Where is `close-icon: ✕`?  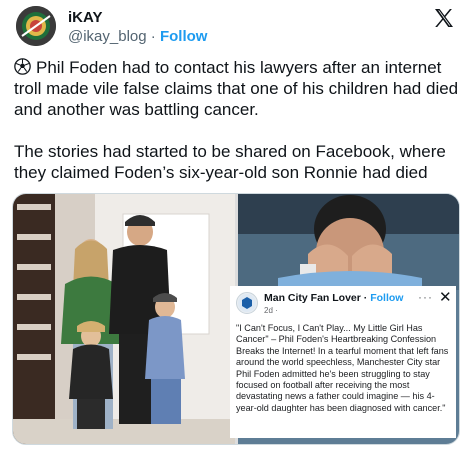
close-icon: ✕ is located at coordinates (445, 297).